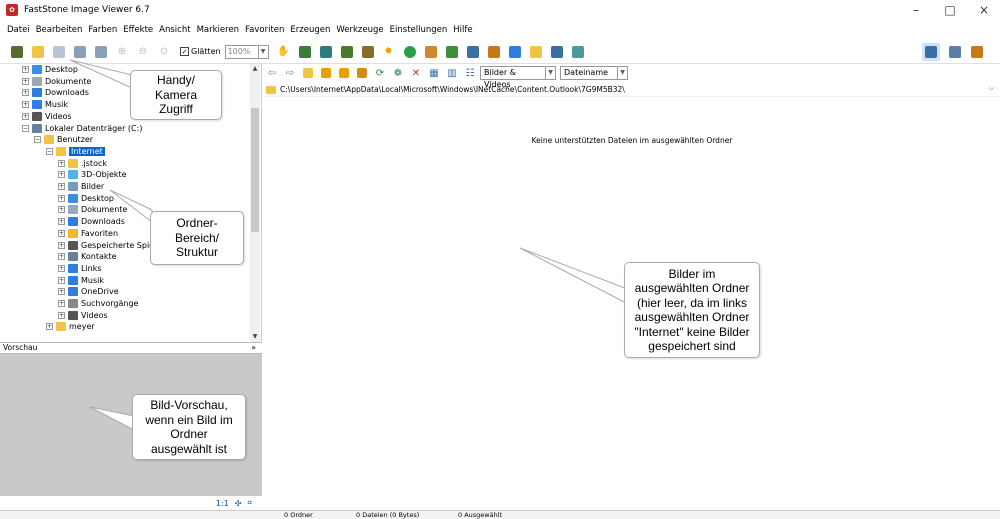 The height and width of the screenshot is (519, 1000). What do you see at coordinates (59, 52) in the screenshot?
I see `save-button` at bounding box center [59, 52].